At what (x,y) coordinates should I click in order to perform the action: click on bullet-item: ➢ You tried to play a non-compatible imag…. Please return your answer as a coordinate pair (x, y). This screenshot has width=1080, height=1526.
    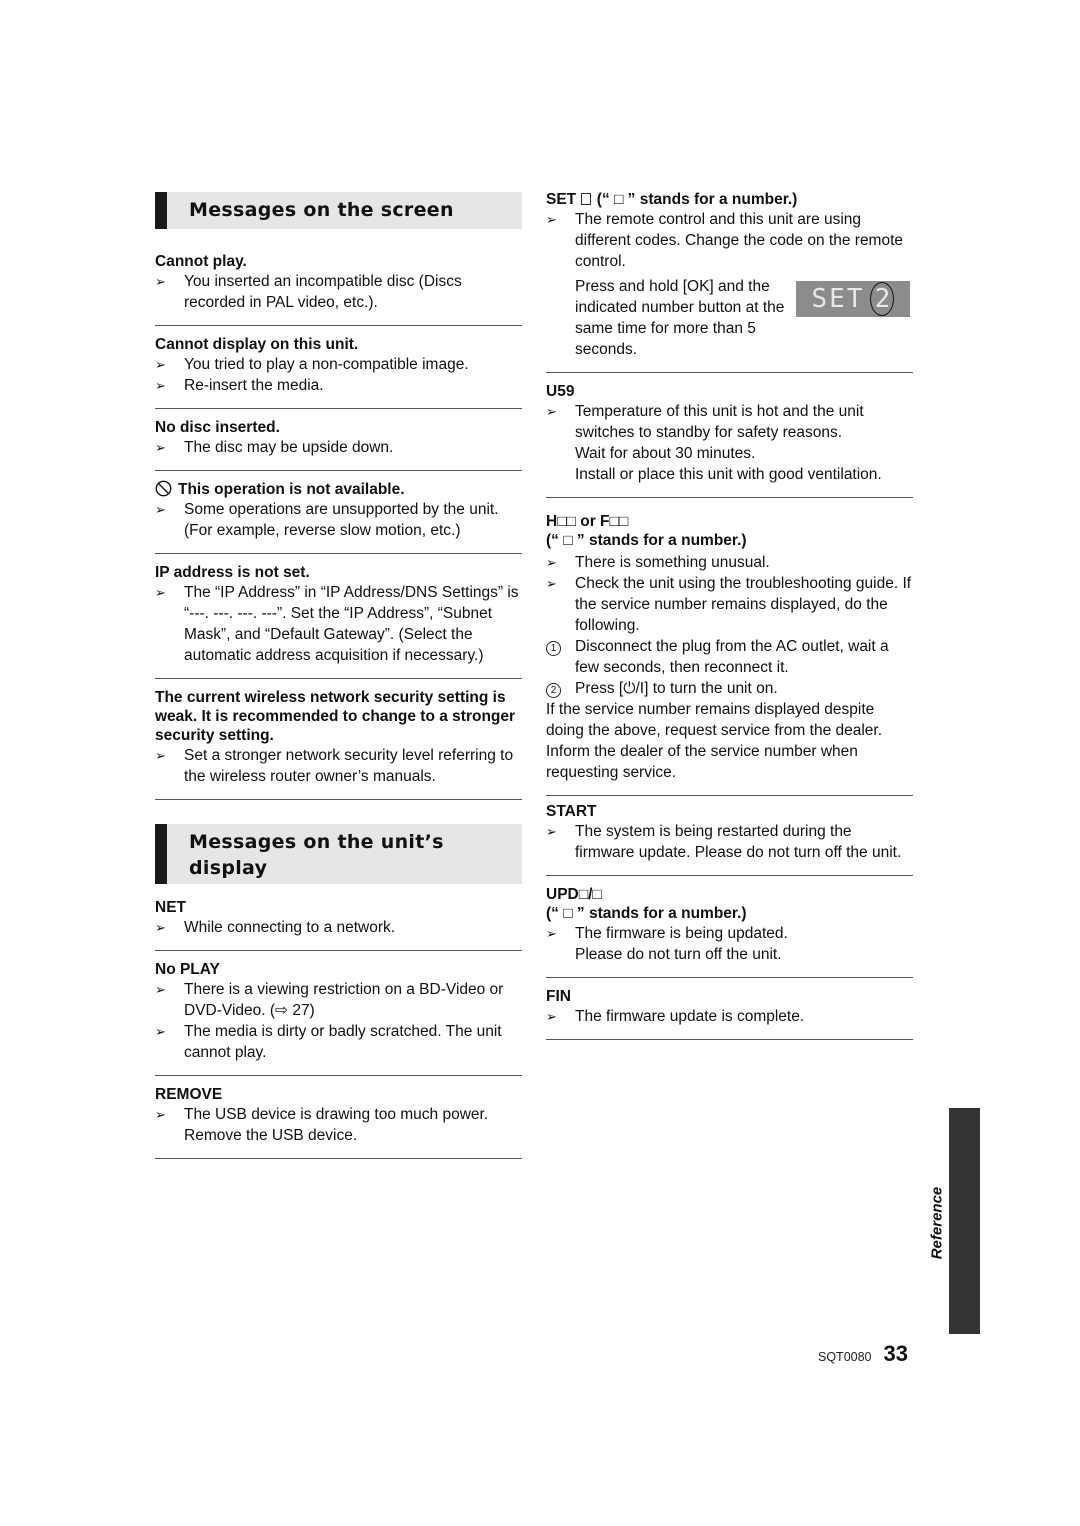
    Looking at the image, I should click on (312, 364).